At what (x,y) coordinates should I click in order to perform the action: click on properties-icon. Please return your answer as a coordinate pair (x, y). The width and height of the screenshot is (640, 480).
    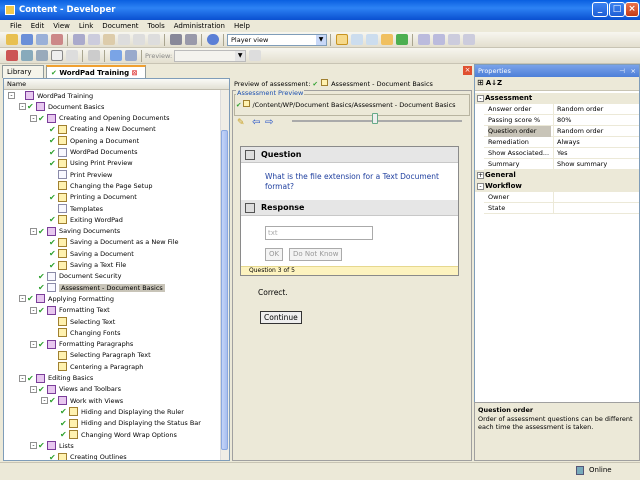
    Looking at the image, I should click on (453, 39).